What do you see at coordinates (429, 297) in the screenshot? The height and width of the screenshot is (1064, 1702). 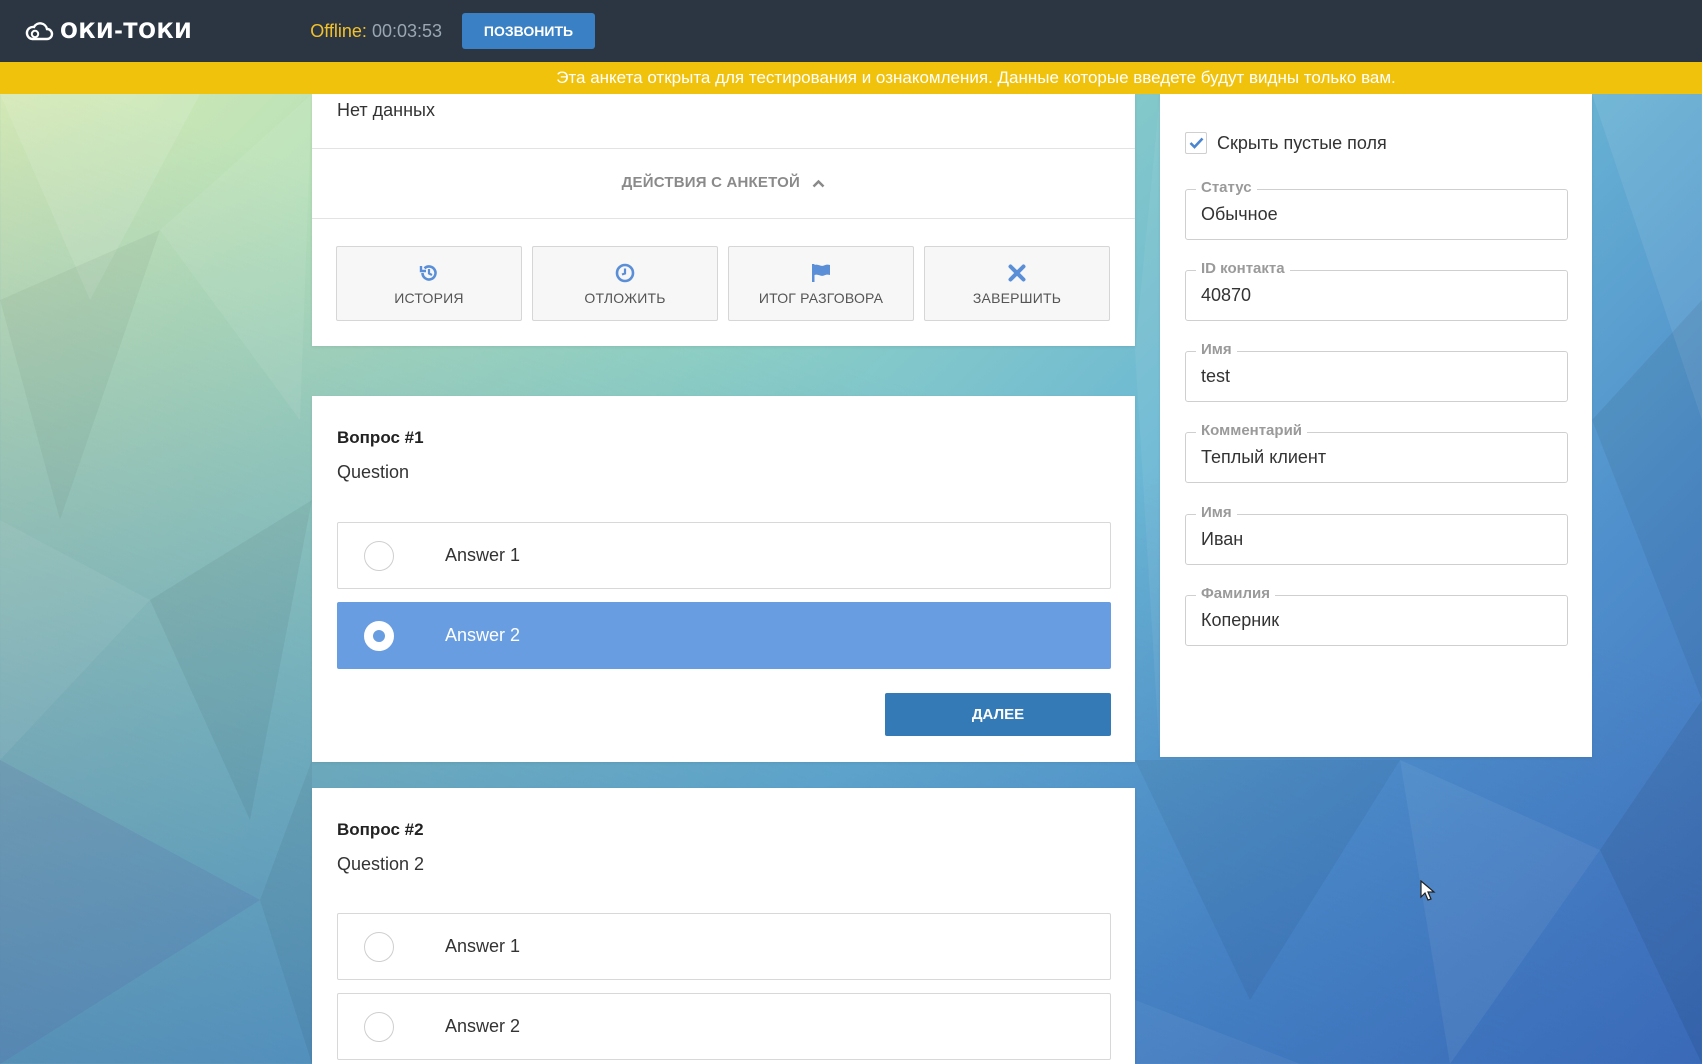 I see `history-label: ИСТОРИЯ` at bounding box center [429, 297].